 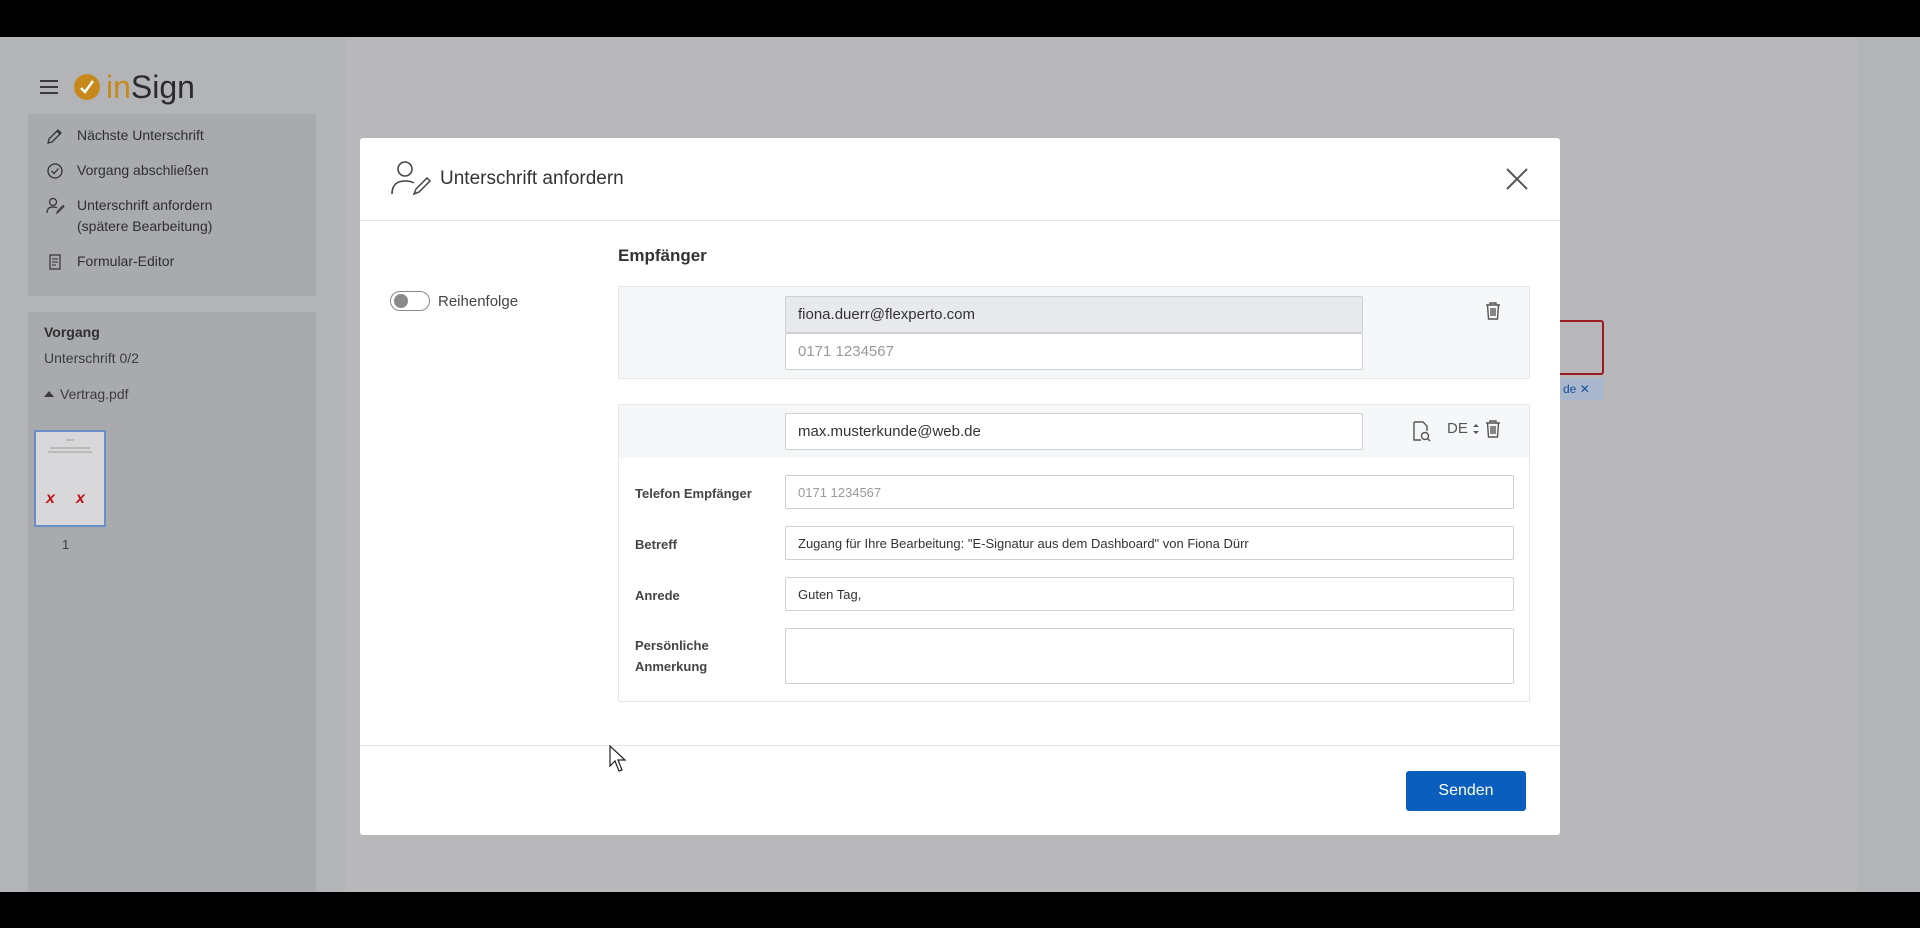 What do you see at coordinates (532, 178) in the screenshot?
I see `dialog-title: Unterschrift anfordern` at bounding box center [532, 178].